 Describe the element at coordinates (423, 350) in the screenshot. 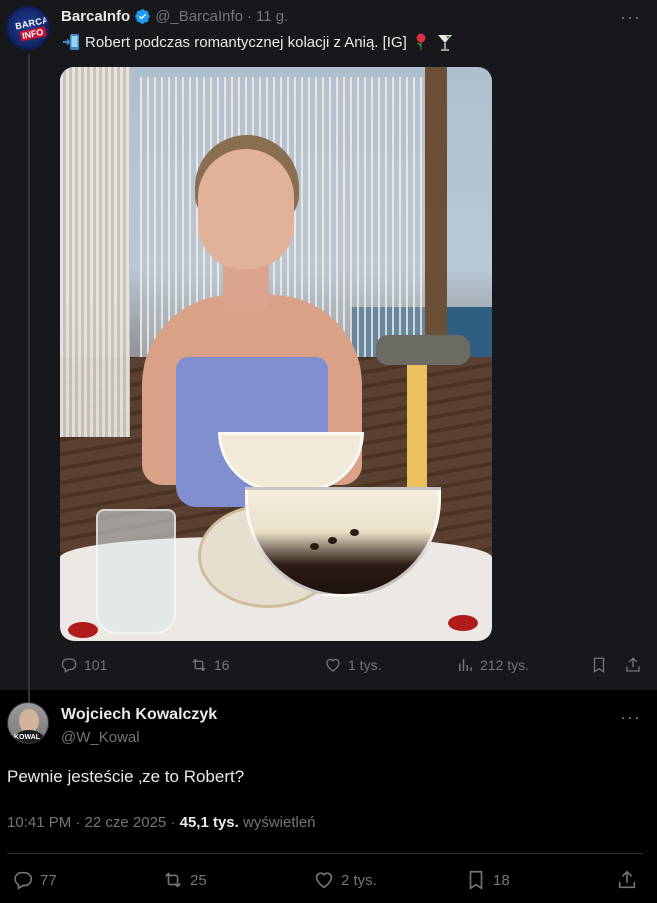

I see `photo-lamp-shade` at that location.